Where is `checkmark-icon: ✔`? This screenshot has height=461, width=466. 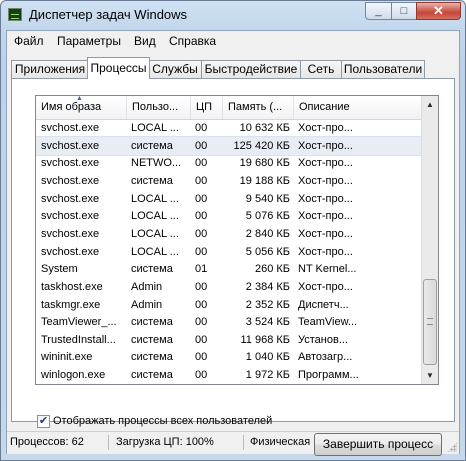
checkmark-icon: ✔ is located at coordinates (43, 421).